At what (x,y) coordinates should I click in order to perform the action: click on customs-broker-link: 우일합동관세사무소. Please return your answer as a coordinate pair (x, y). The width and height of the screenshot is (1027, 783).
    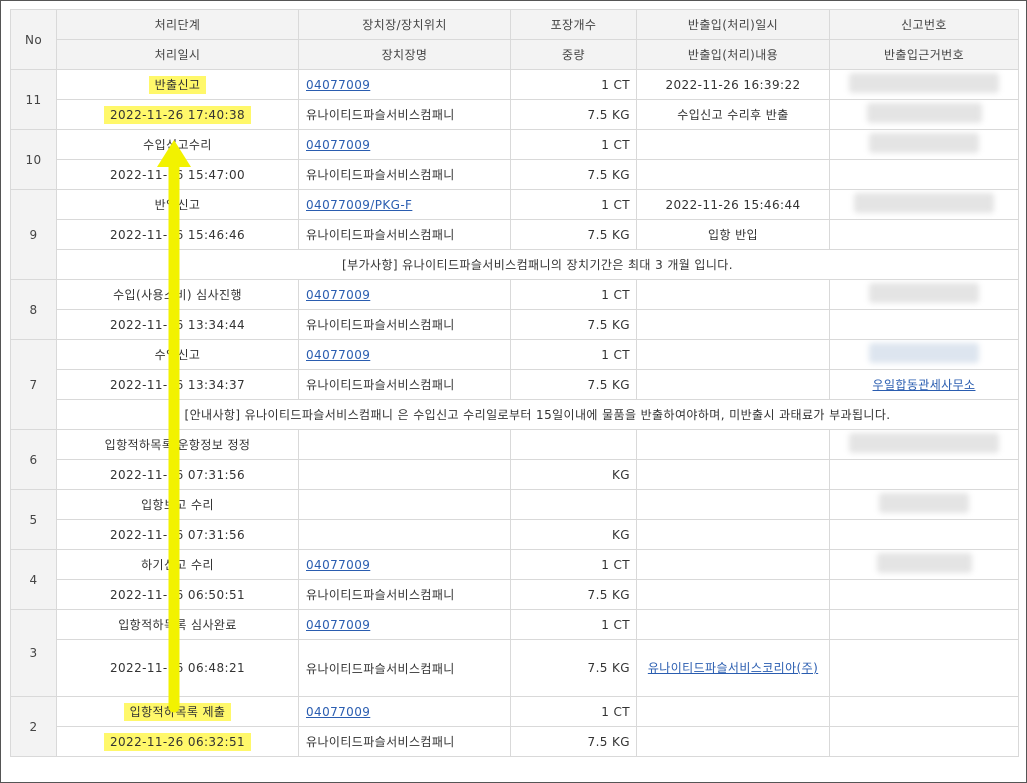
    Looking at the image, I should click on (924, 385).